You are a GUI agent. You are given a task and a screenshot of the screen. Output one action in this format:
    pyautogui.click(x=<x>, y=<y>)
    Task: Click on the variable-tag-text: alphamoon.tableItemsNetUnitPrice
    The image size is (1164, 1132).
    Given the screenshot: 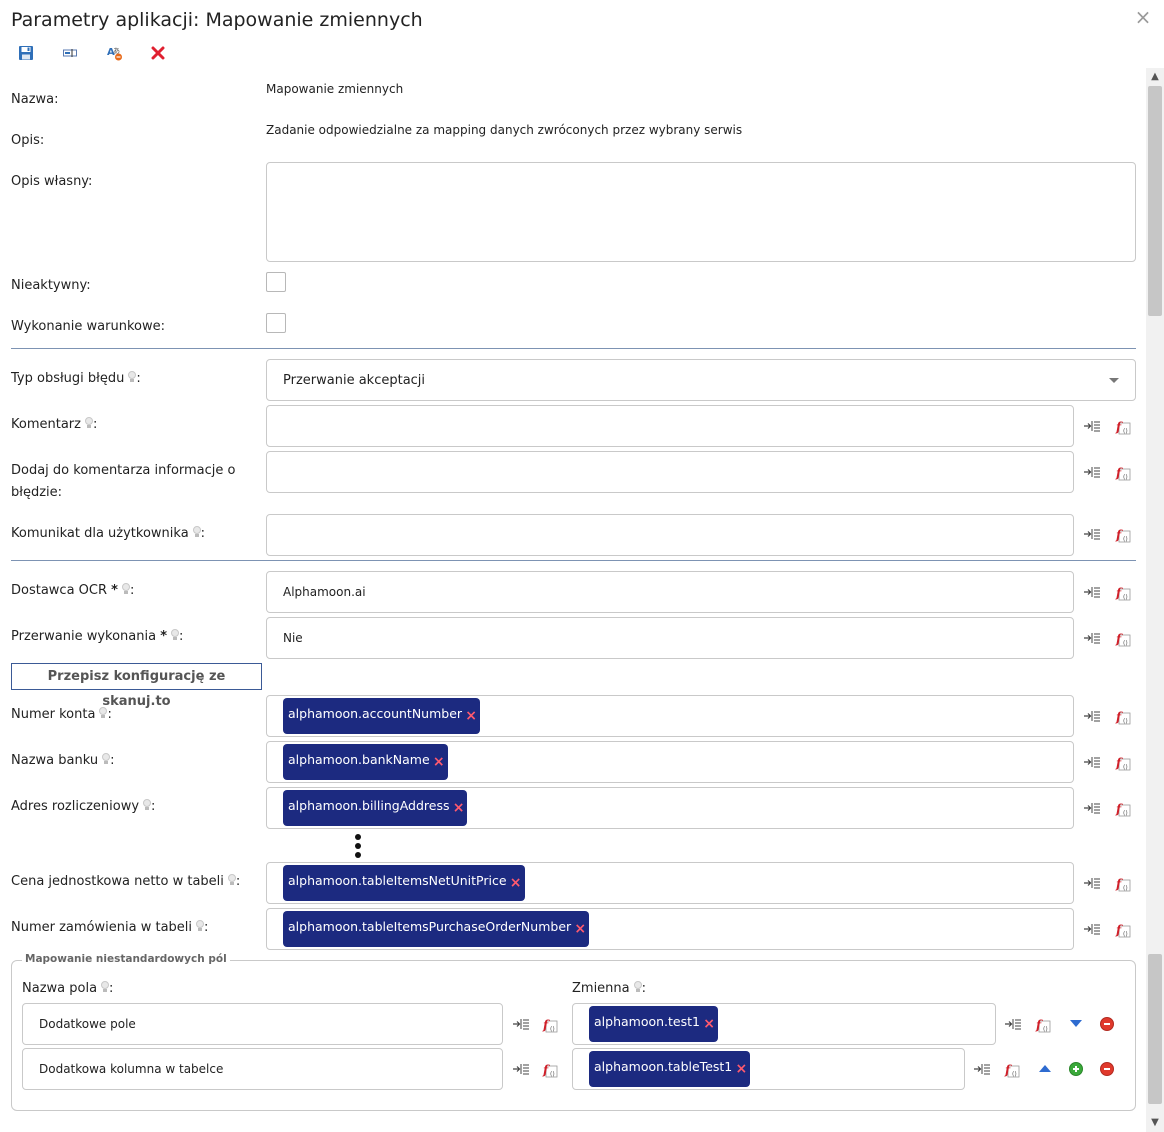 What is the action you would take?
    pyautogui.click(x=397, y=880)
    